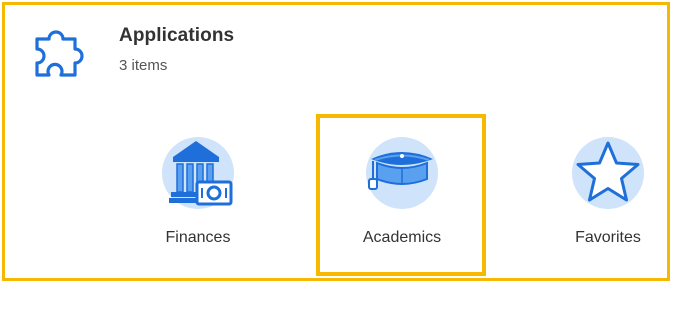 The image size is (678, 309). Describe the element at coordinates (59, 53) in the screenshot. I see `puzzle-piece-icon` at that location.